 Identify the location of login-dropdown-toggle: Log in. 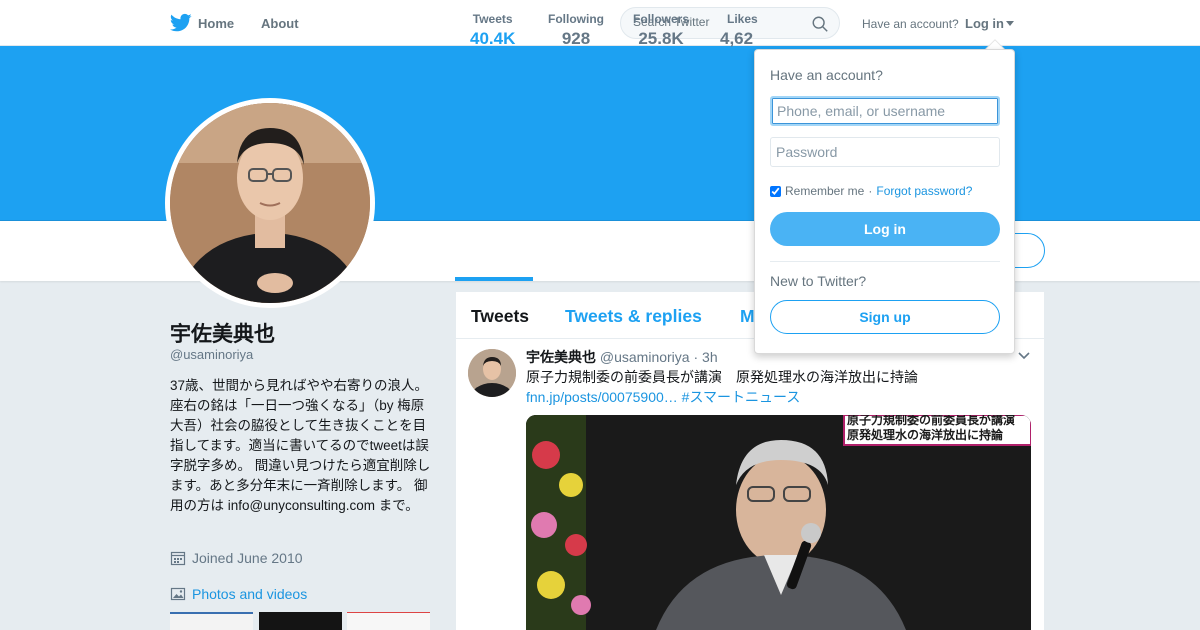
(989, 23).